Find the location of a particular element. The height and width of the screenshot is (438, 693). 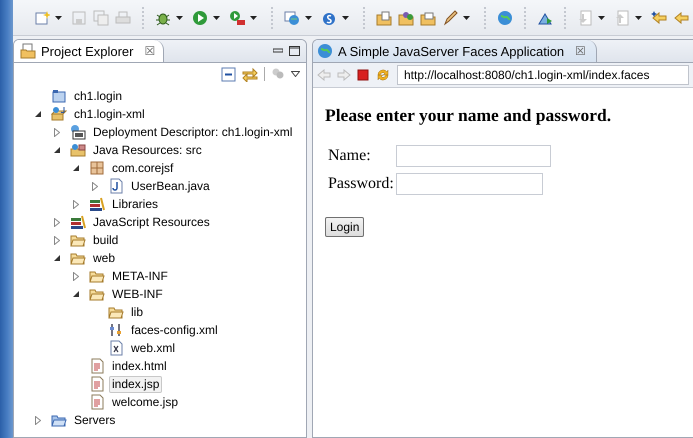

package-icon is located at coordinates (97, 168).